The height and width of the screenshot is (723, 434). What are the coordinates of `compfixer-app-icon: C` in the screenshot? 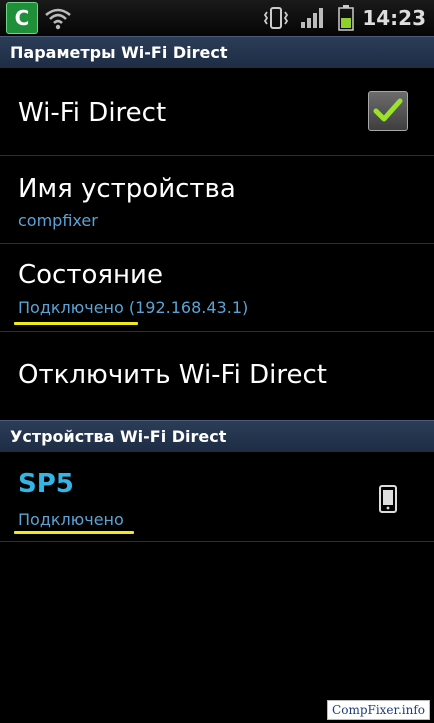 It's located at (22, 18).